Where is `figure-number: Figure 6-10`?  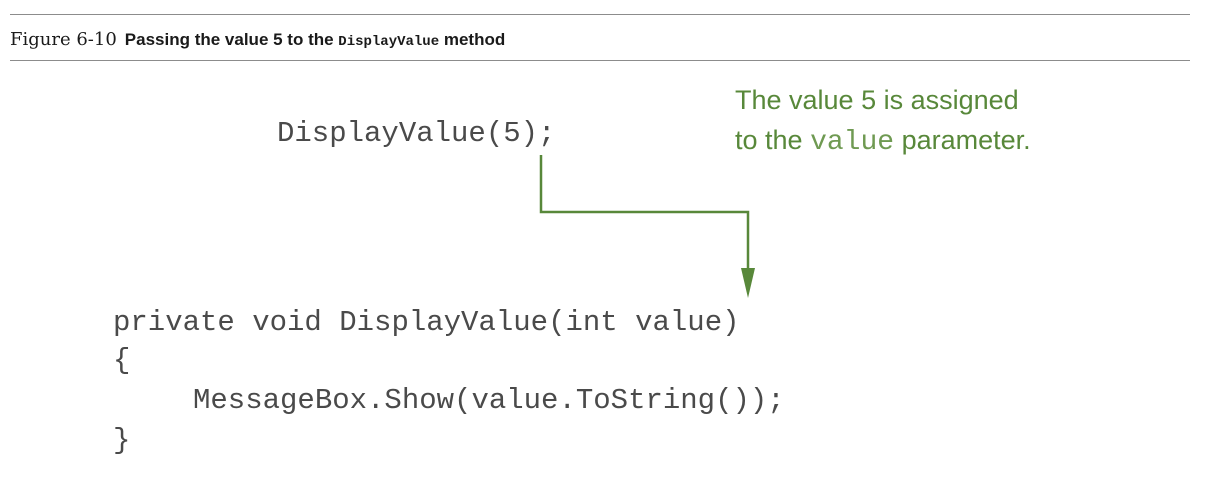
figure-number: Figure 6-10 is located at coordinates (63, 39).